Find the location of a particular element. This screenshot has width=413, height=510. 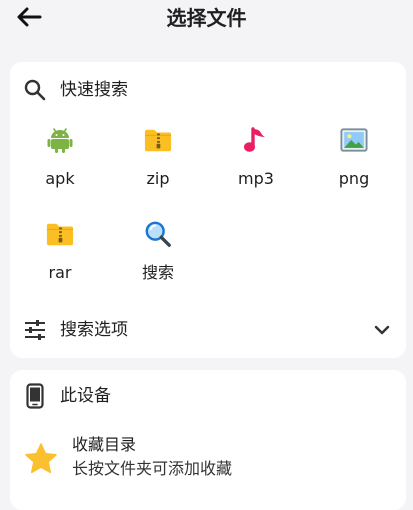

page-title: 选择文件 is located at coordinates (206, 18).